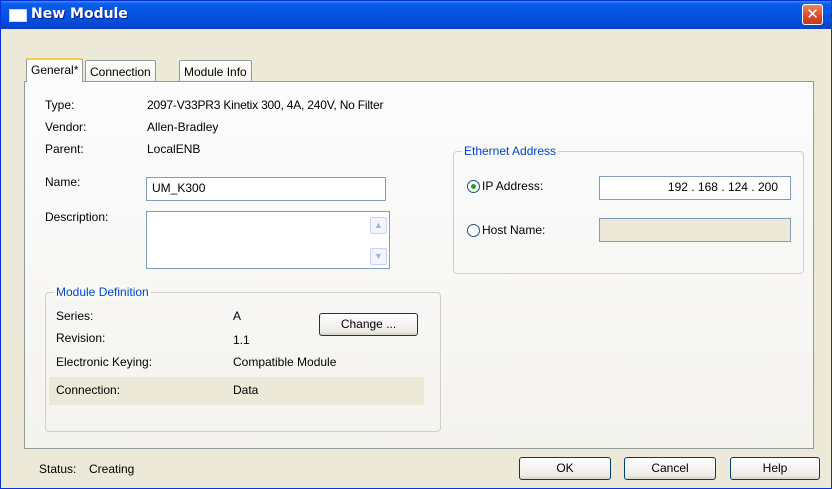  I want to click on name-label: Name:, so click(63, 182).